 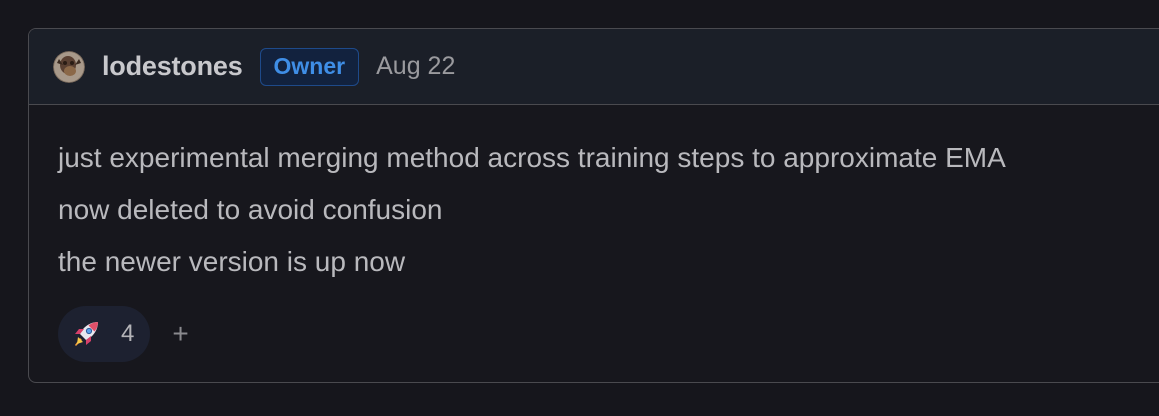 I want to click on reaction-count: 4, so click(x=128, y=333).